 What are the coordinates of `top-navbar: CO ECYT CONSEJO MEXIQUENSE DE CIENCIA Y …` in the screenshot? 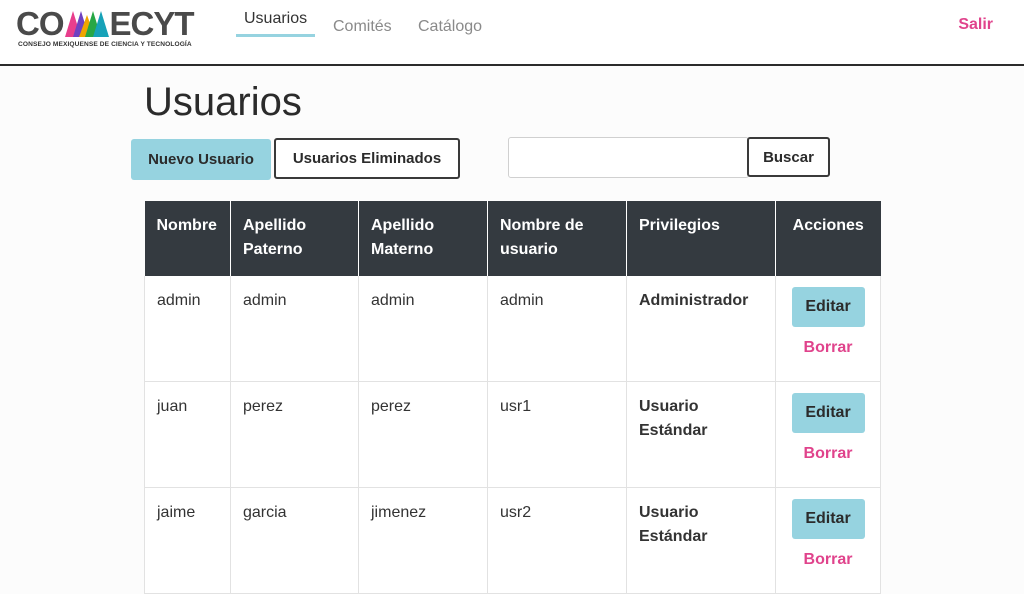 It's located at (512, 33).